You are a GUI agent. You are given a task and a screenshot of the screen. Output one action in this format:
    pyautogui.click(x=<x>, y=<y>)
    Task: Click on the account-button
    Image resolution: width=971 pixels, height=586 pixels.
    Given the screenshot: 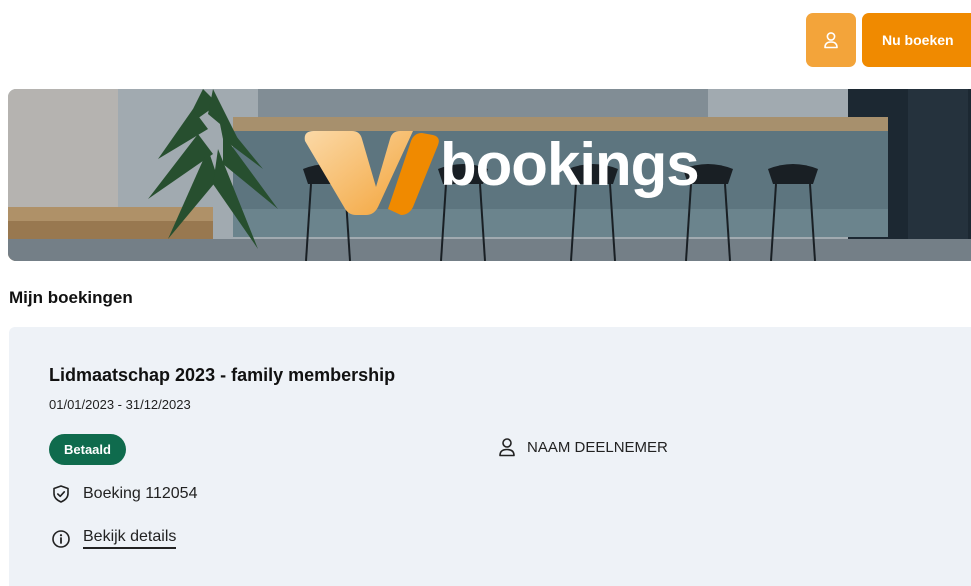 What is the action you would take?
    pyautogui.click(x=831, y=40)
    